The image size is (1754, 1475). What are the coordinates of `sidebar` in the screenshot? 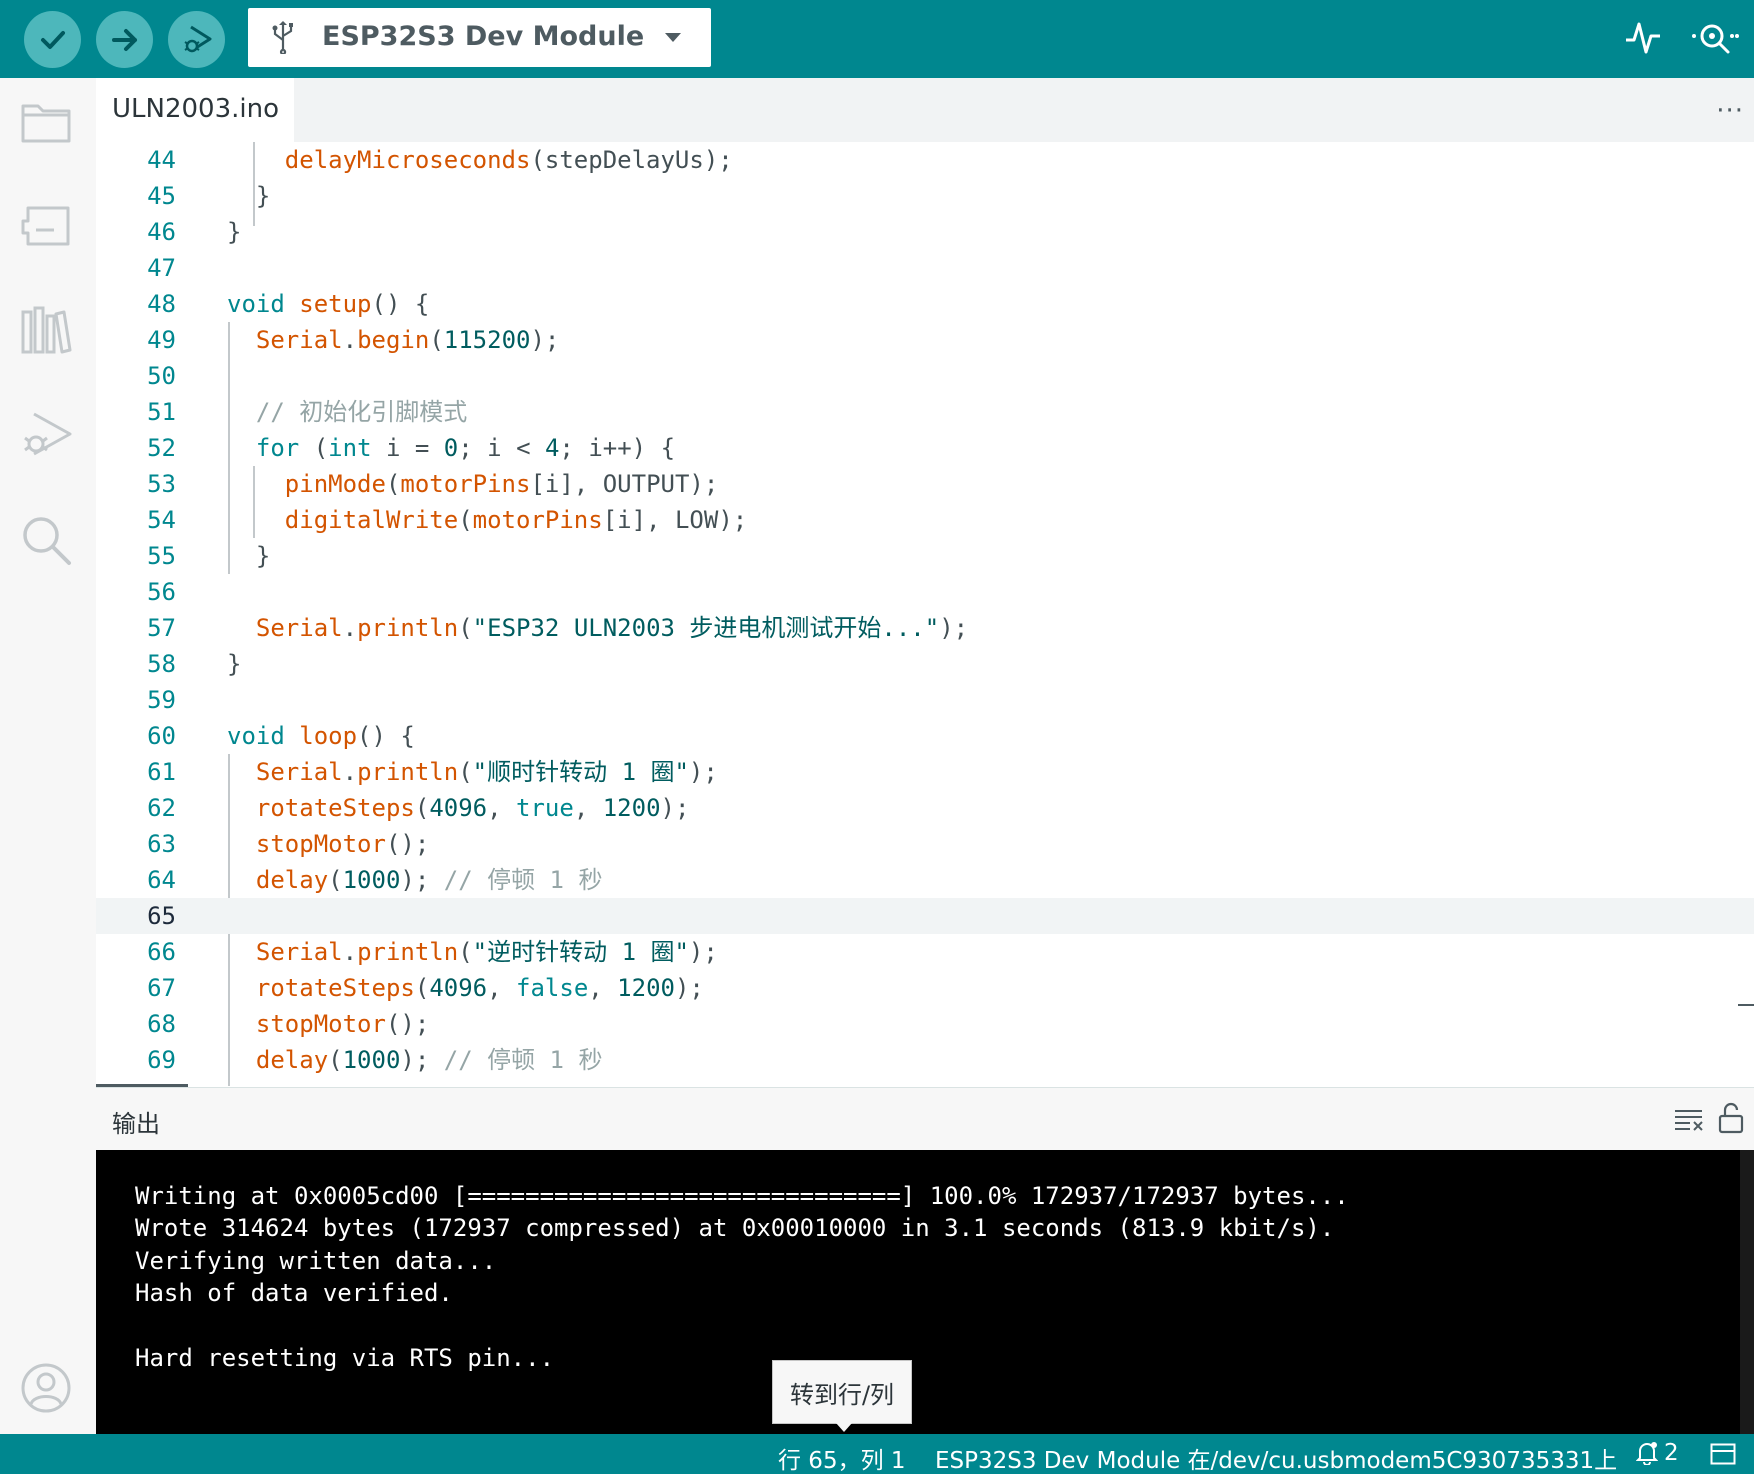 It's located at (48, 756).